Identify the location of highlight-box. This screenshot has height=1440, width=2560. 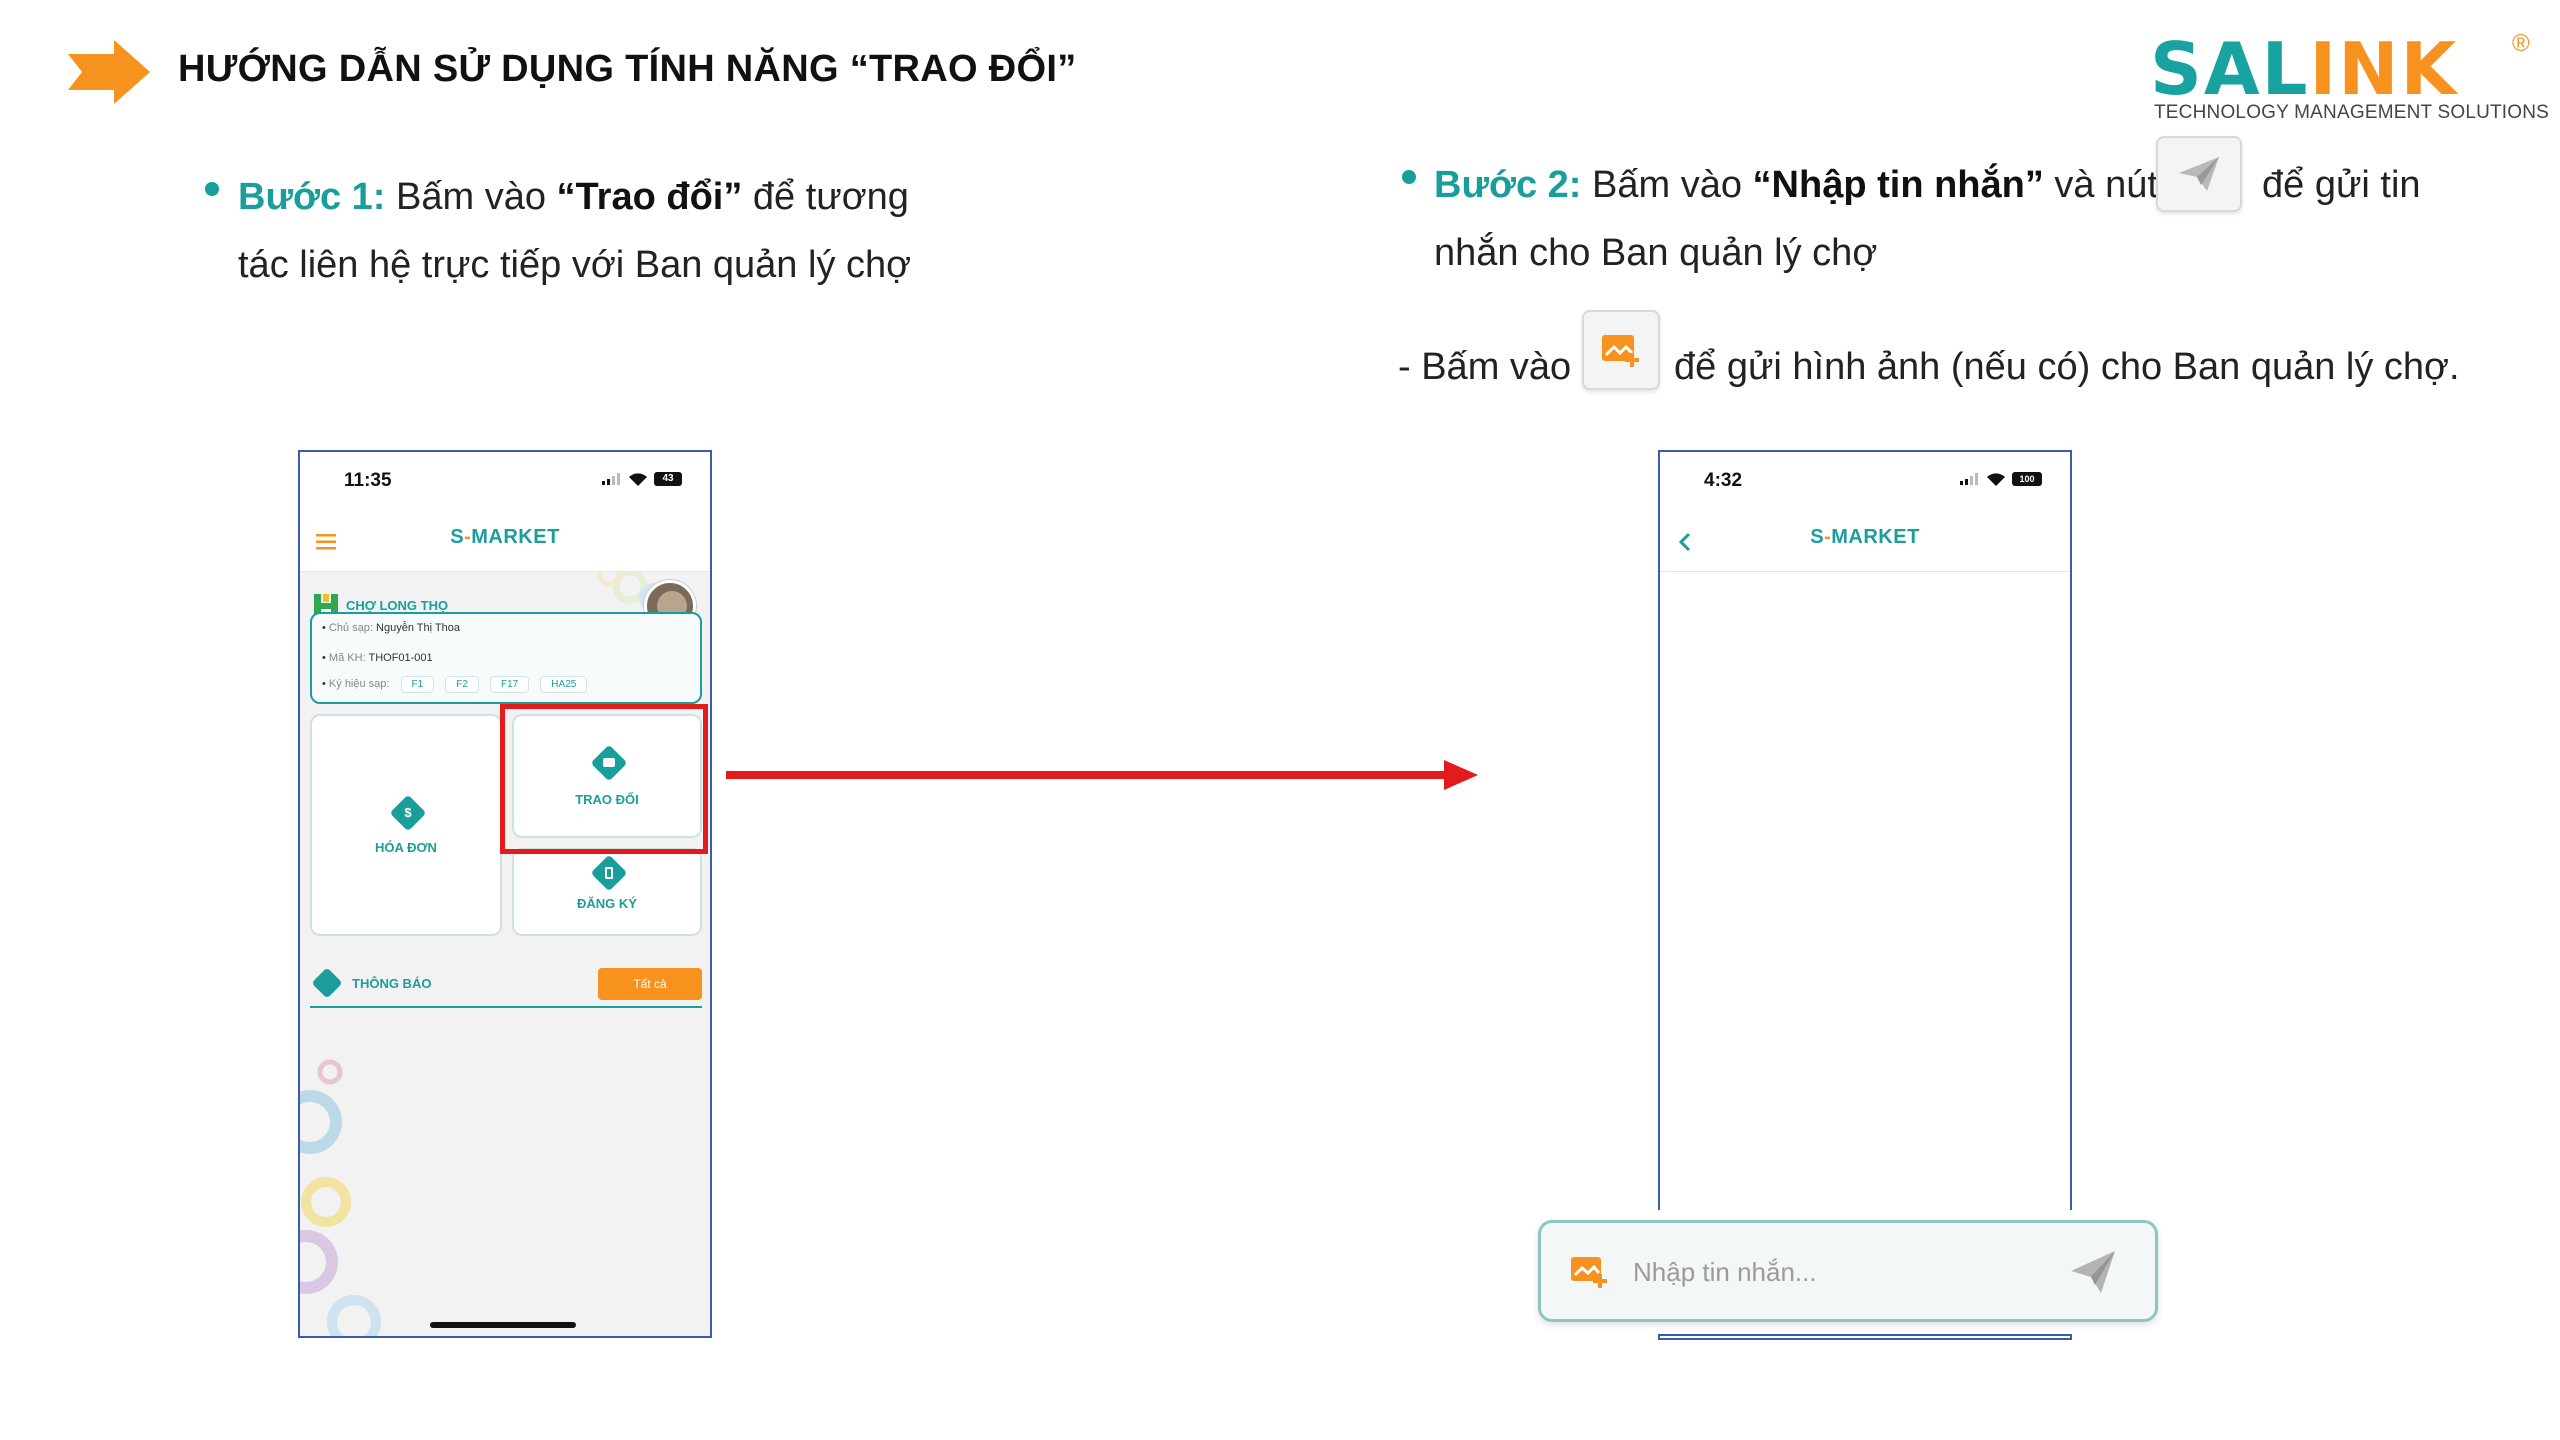
(604, 779).